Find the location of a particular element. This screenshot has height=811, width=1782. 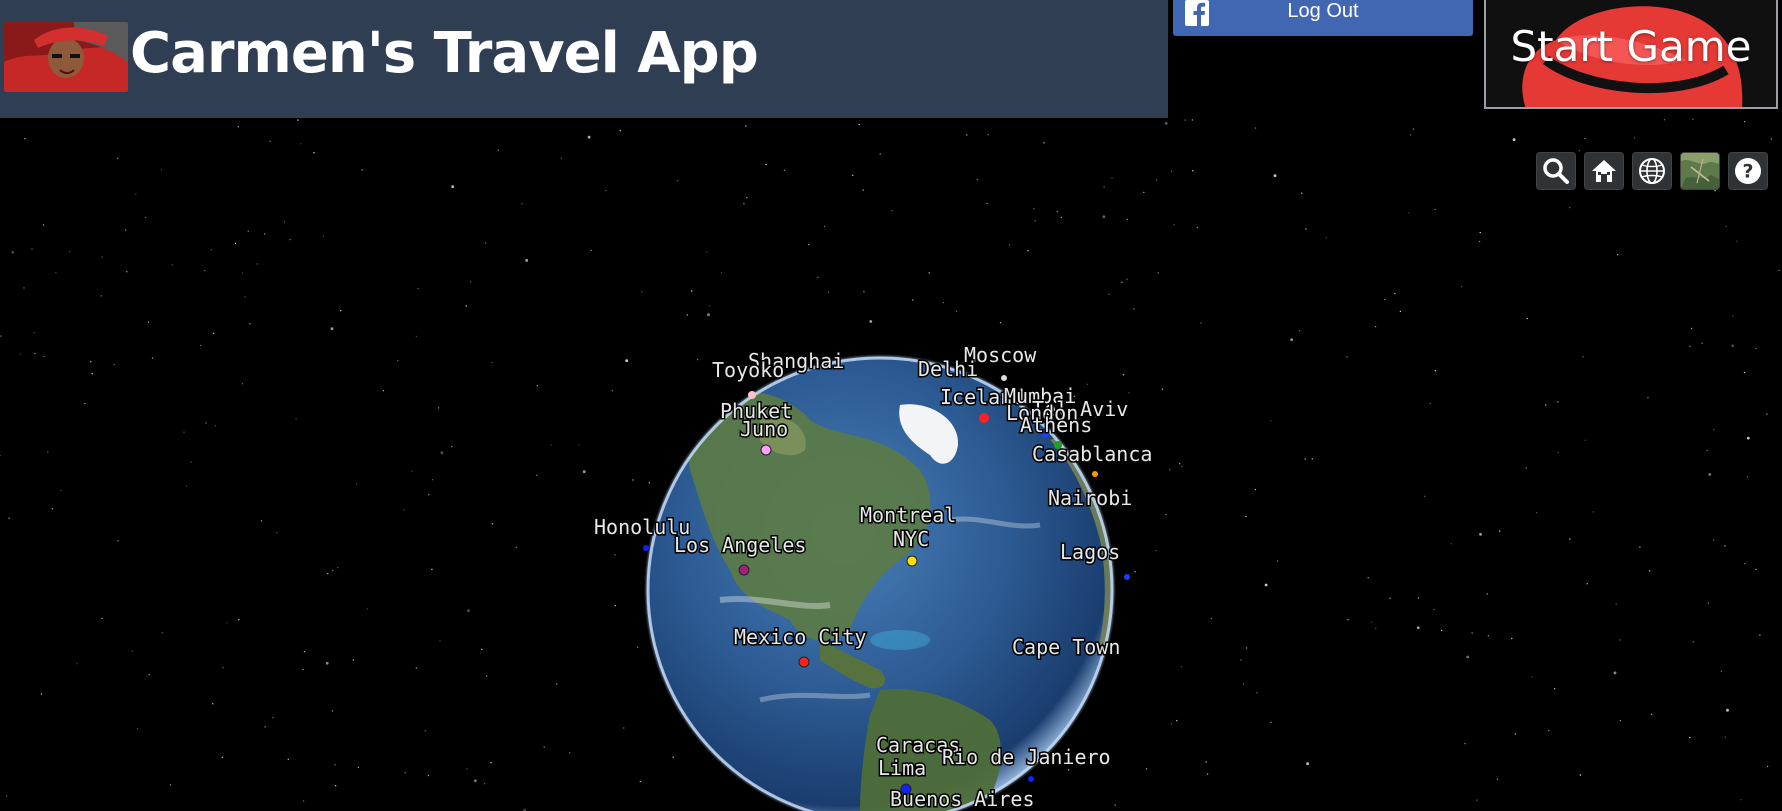

city-label-delhi: Delhi is located at coordinates (948, 369).